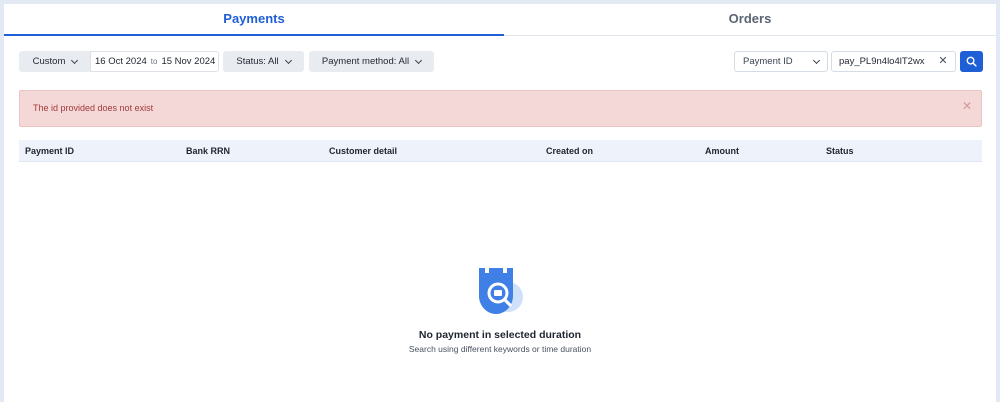 The height and width of the screenshot is (402, 1000). I want to click on status-filter-label: Status: All, so click(257, 61).